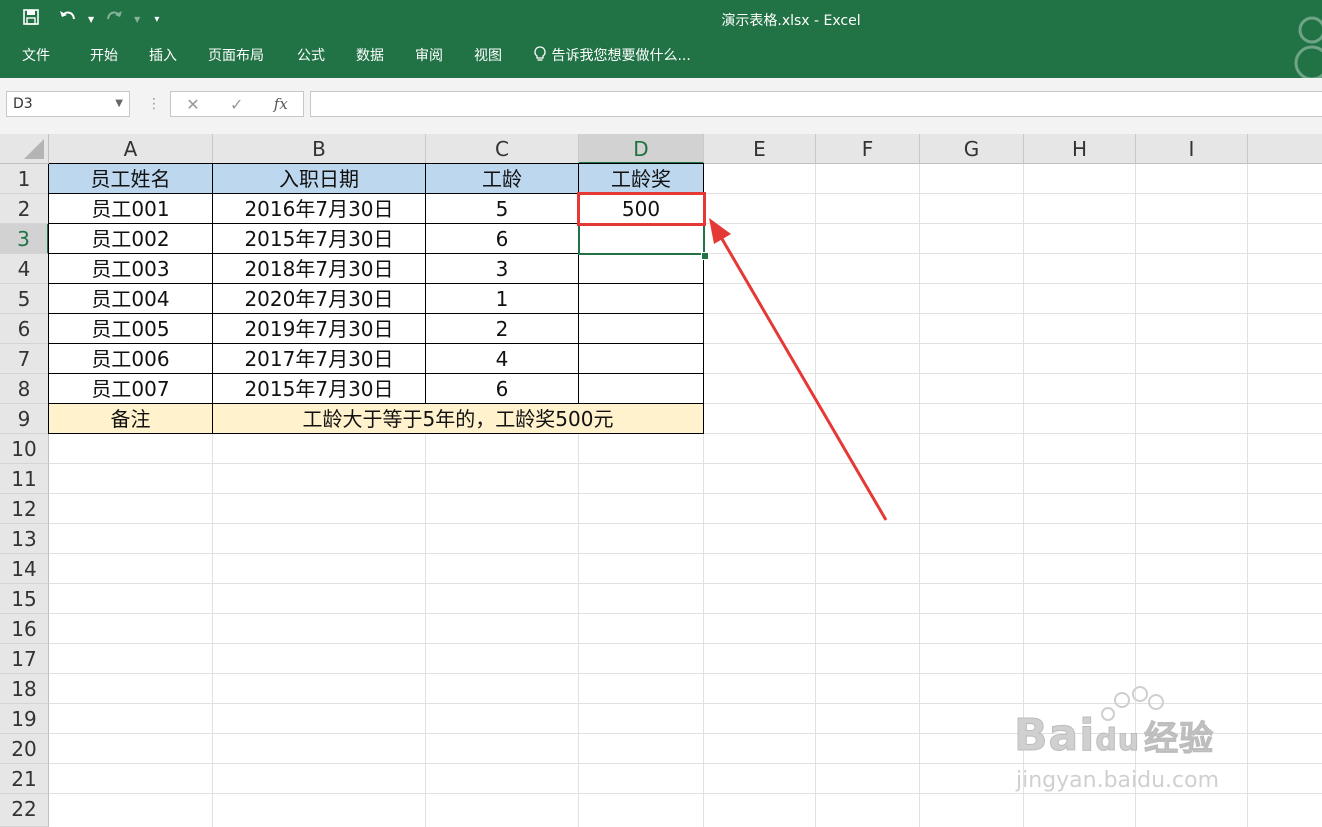 The width and height of the screenshot is (1322, 827). Describe the element at coordinates (1118, 780) in the screenshot. I see `watermark-url: jingyan.baidu.com` at that location.